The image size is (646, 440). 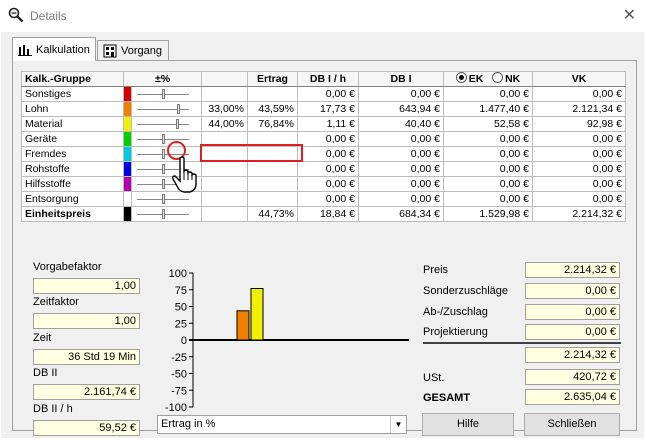 What do you see at coordinates (86, 286) in the screenshot?
I see `vorgabefaktor-field: 1,00` at bounding box center [86, 286].